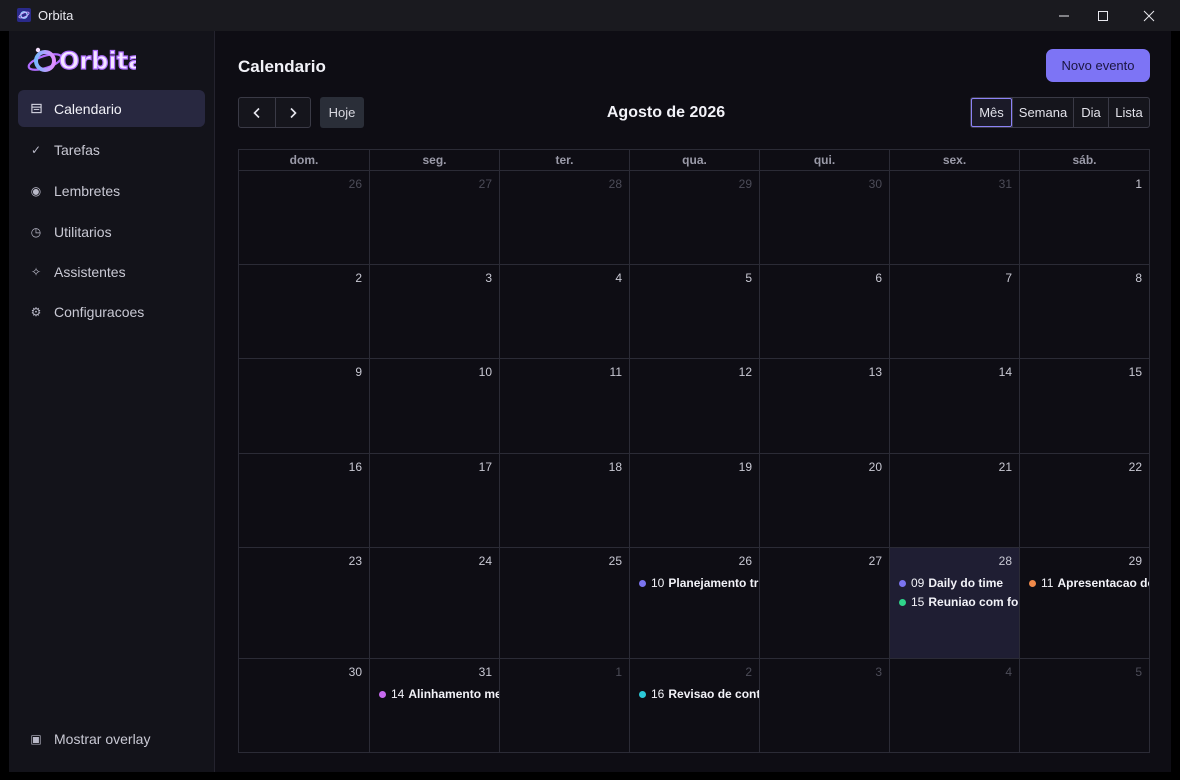 The width and height of the screenshot is (1180, 780). What do you see at coordinates (485, 561) in the screenshot?
I see `day-number: 24` at bounding box center [485, 561].